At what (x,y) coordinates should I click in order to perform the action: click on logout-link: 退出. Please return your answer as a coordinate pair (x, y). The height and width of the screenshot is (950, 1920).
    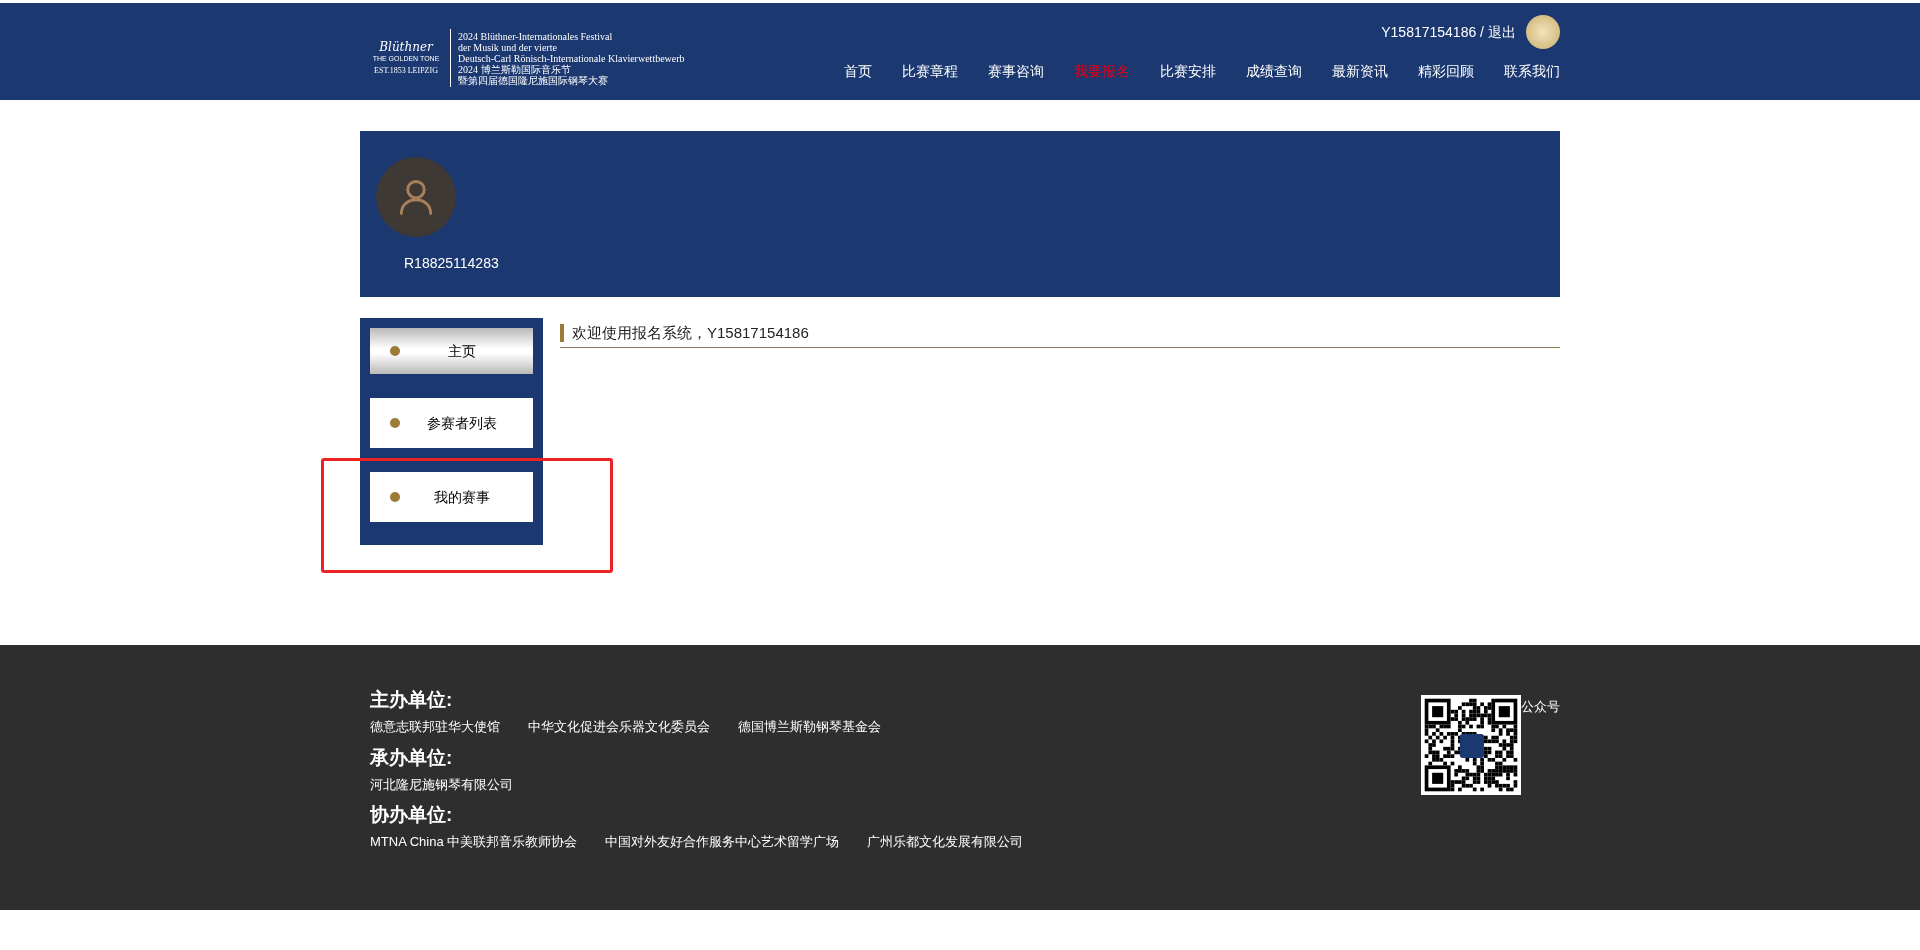
    Looking at the image, I should click on (1502, 32).